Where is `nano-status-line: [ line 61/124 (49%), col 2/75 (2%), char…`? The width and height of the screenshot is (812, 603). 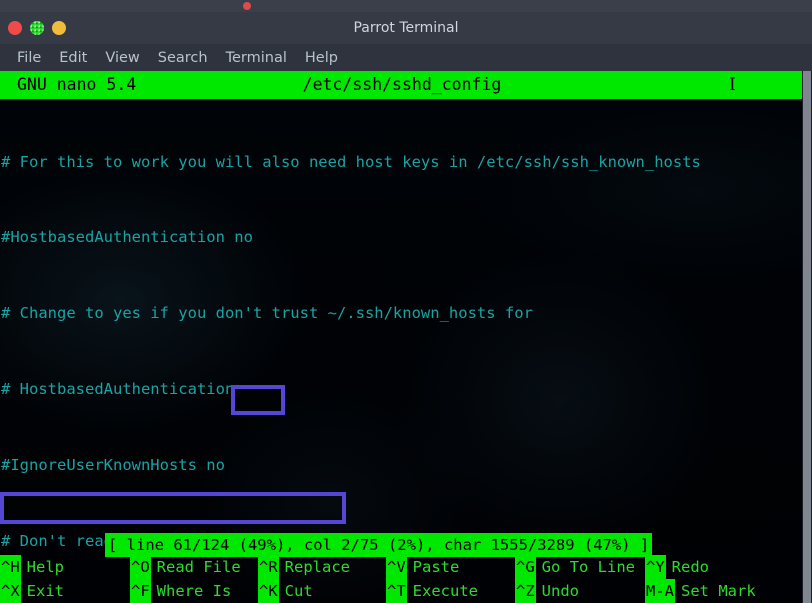 nano-status-line: [ line 61/124 (49%), col 2/75 (2%), char… is located at coordinates (379, 545).